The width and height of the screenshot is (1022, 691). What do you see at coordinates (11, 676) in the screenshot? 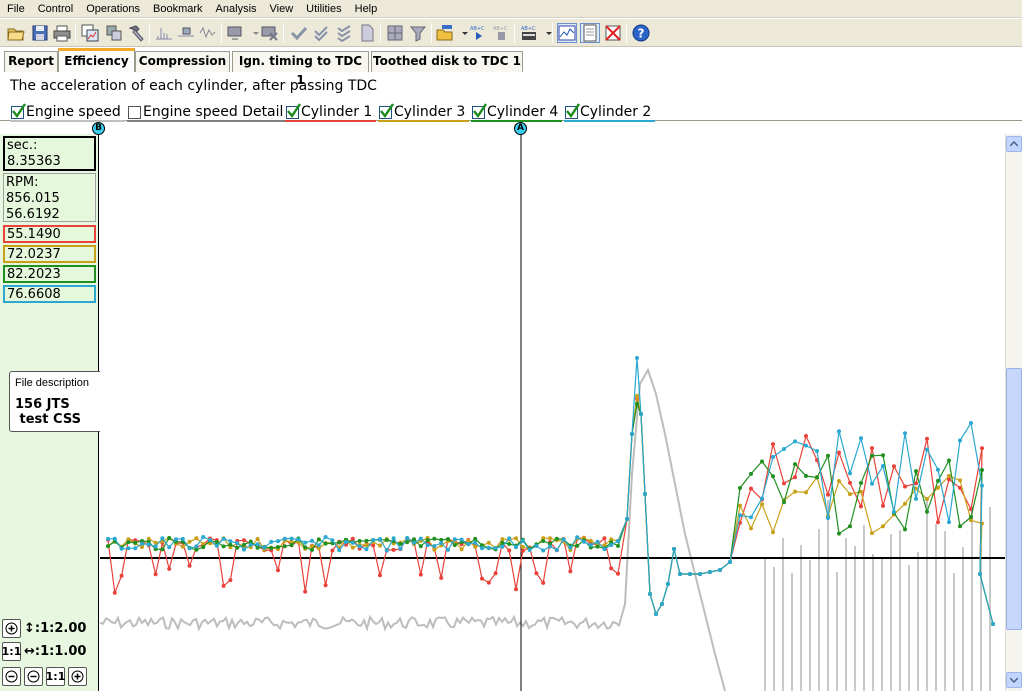
I see `zoom-out-horizontal-button` at bounding box center [11, 676].